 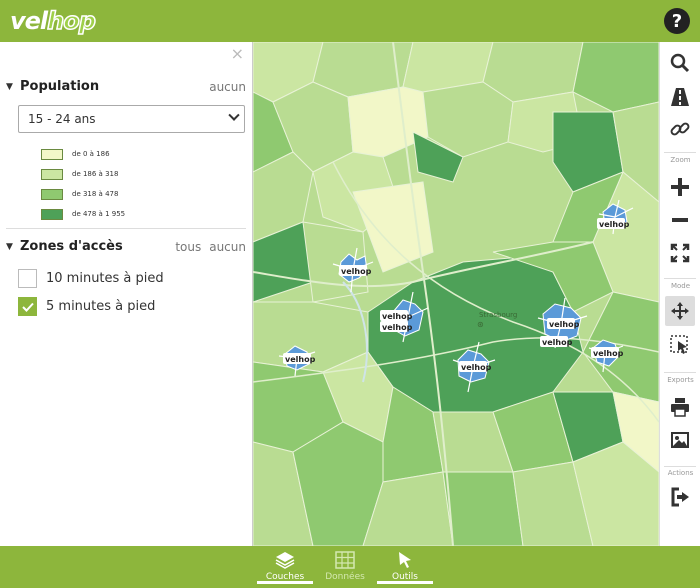 I want to click on expand-icon, so click(x=680, y=253).